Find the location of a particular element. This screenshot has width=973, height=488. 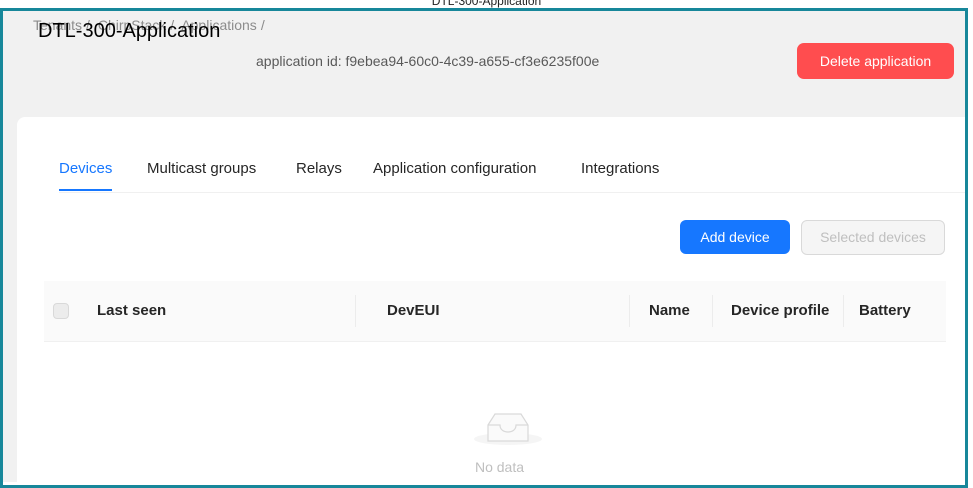

tab-application-configuration: Application configuration is located at coordinates (454, 172).